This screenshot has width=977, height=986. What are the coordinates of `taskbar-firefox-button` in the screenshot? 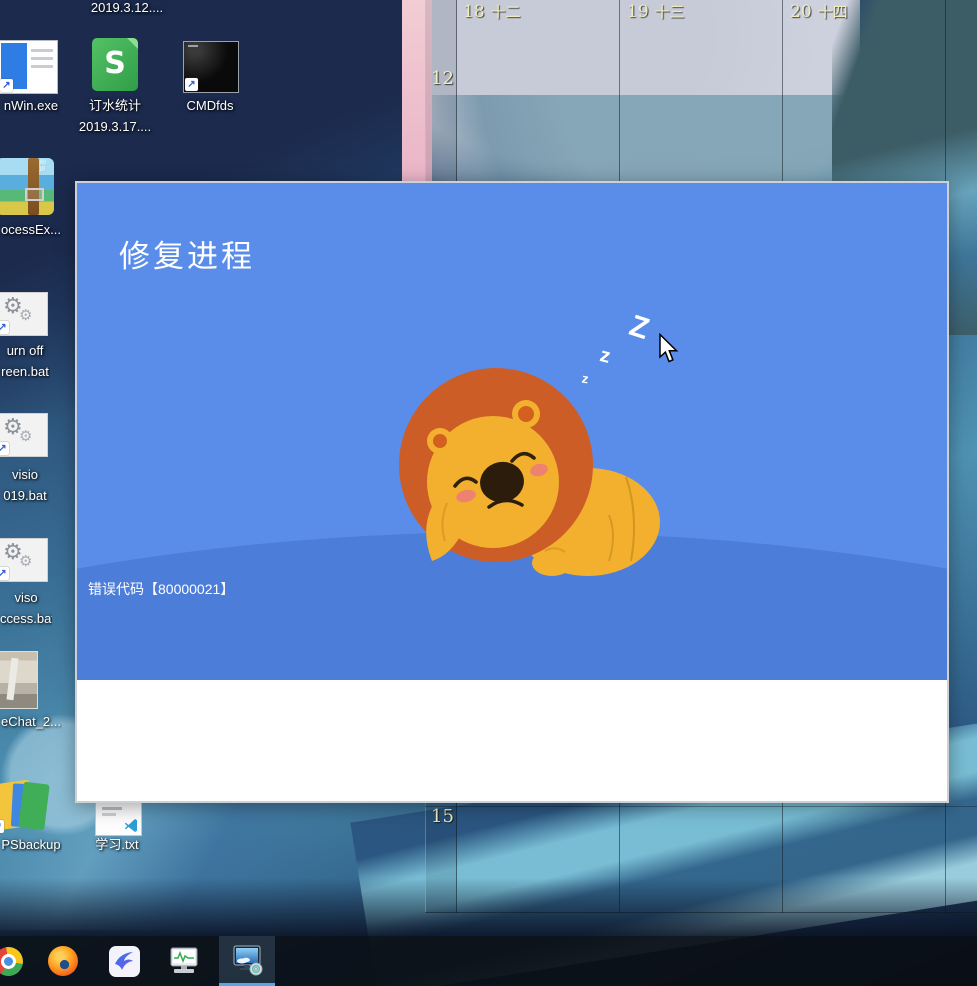 It's located at (63, 961).